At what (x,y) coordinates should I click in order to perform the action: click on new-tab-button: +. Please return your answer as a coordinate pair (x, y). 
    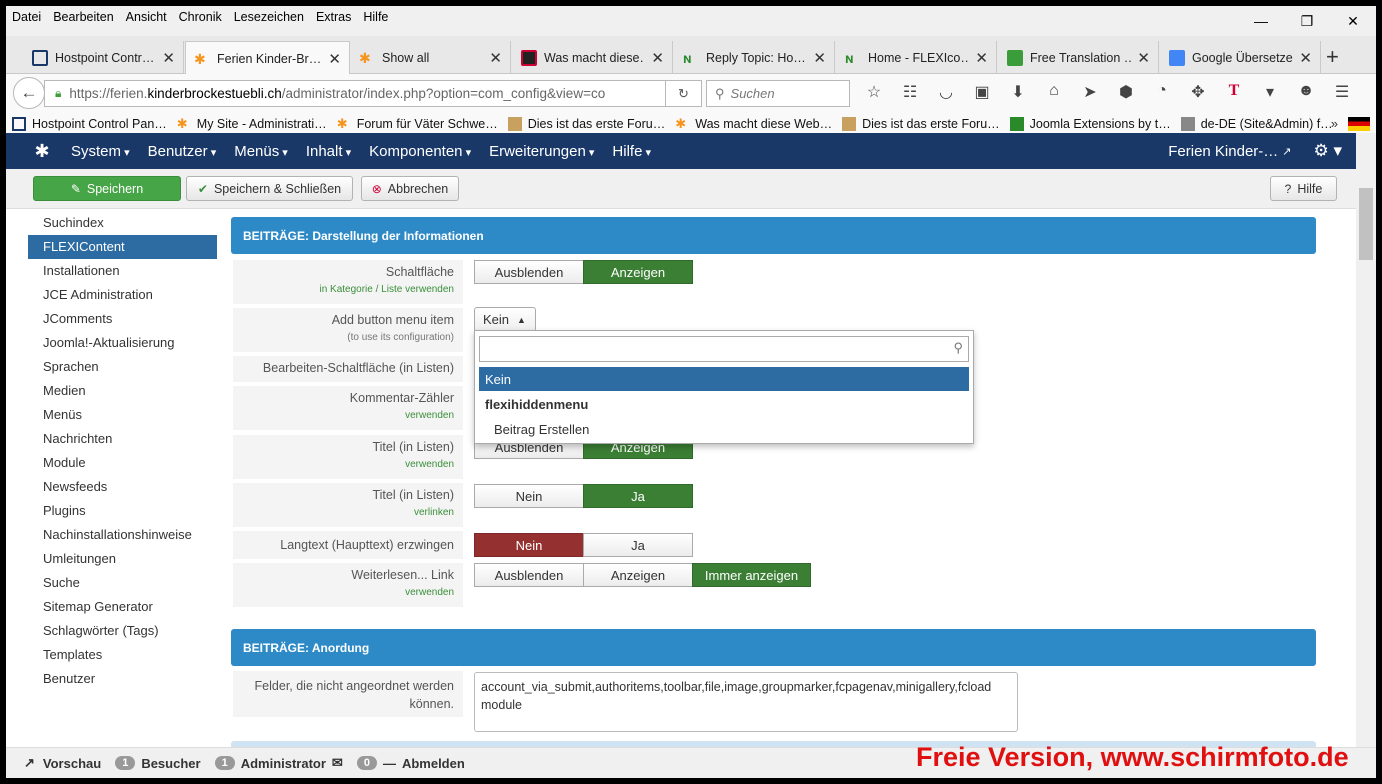
    Looking at the image, I should click on (1332, 57).